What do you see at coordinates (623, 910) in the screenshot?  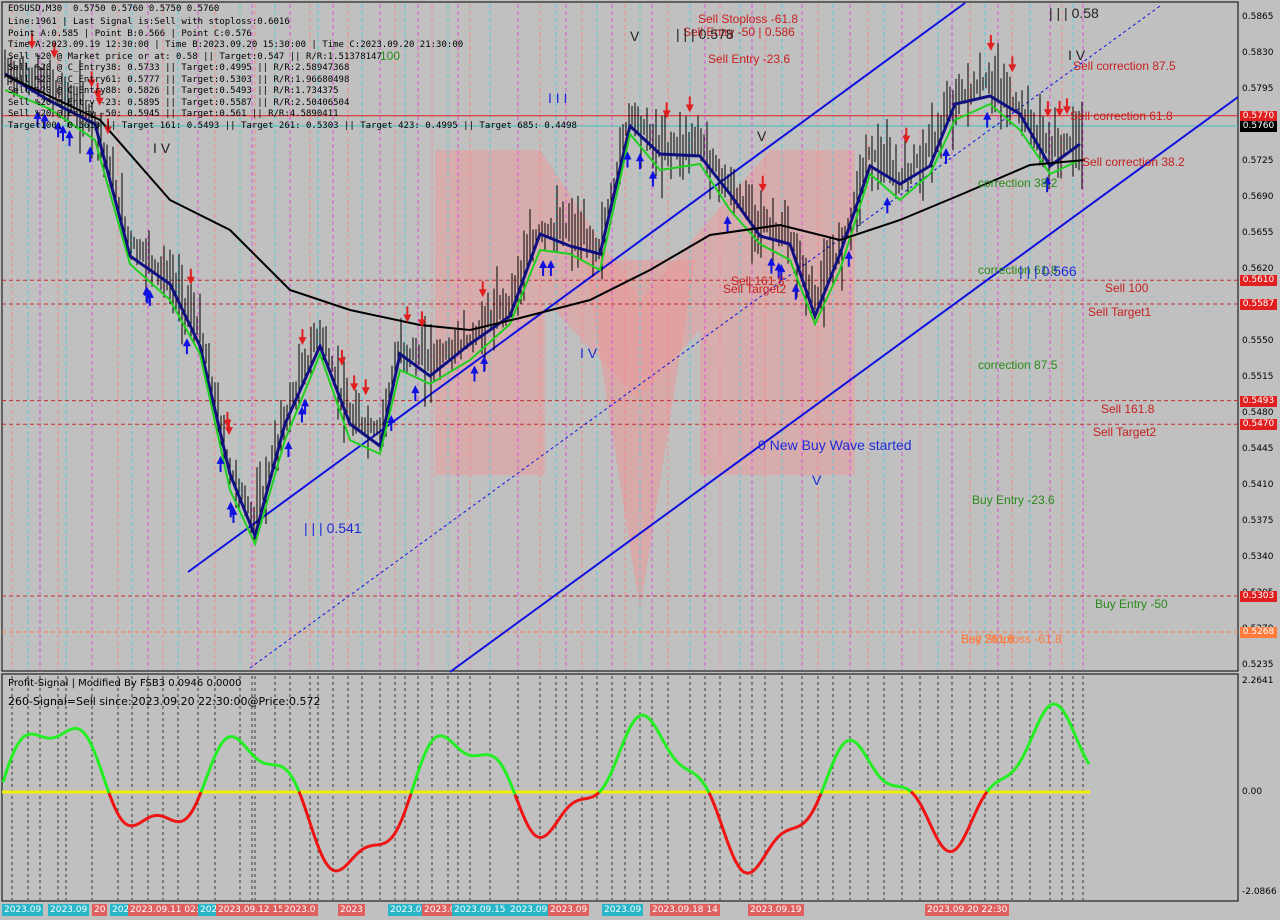 I see `time-axis-label: 2023.09` at bounding box center [623, 910].